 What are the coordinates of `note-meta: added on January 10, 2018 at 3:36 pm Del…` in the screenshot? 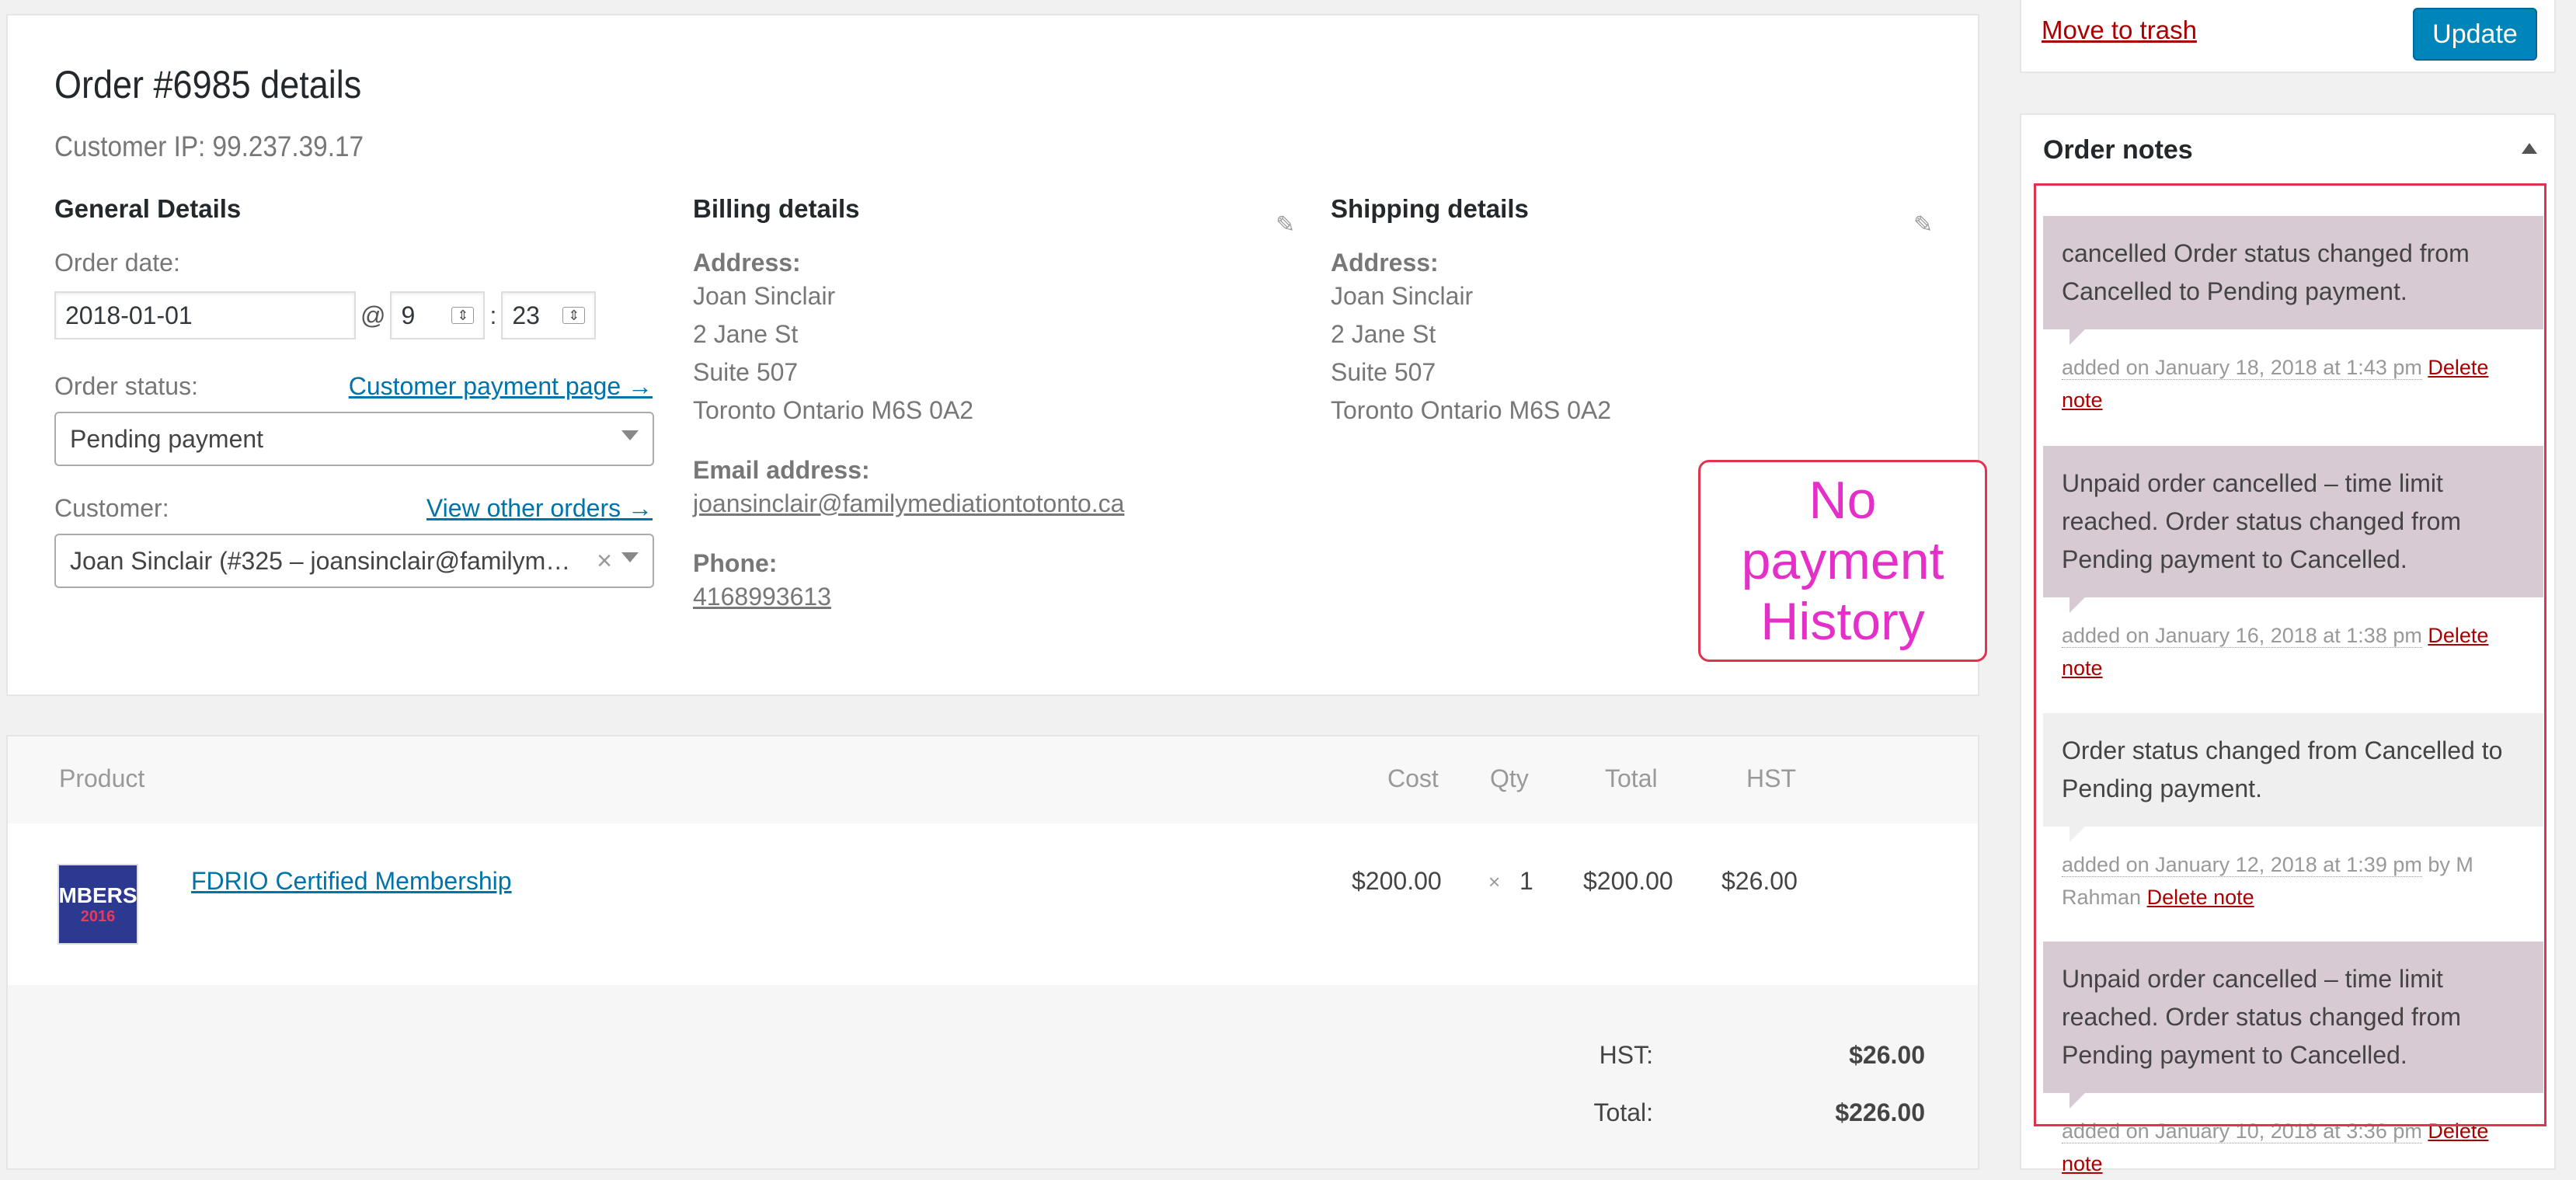 It's located at (2293, 1136).